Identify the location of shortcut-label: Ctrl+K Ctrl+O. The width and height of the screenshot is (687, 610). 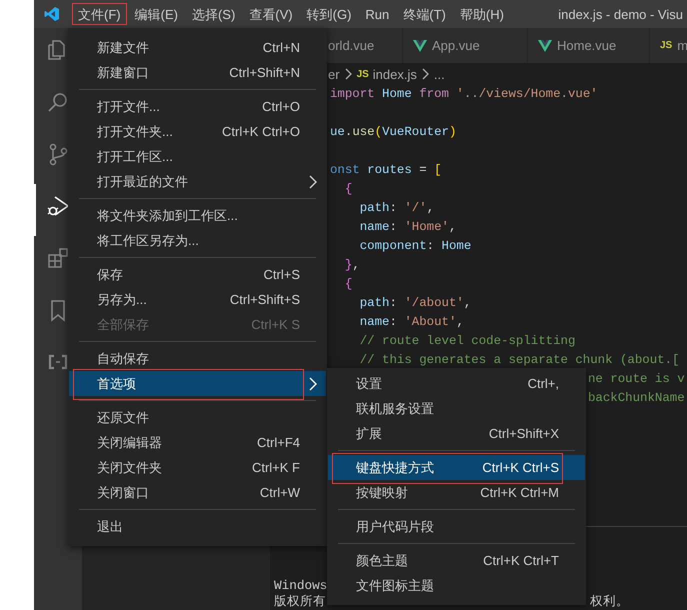
(261, 131).